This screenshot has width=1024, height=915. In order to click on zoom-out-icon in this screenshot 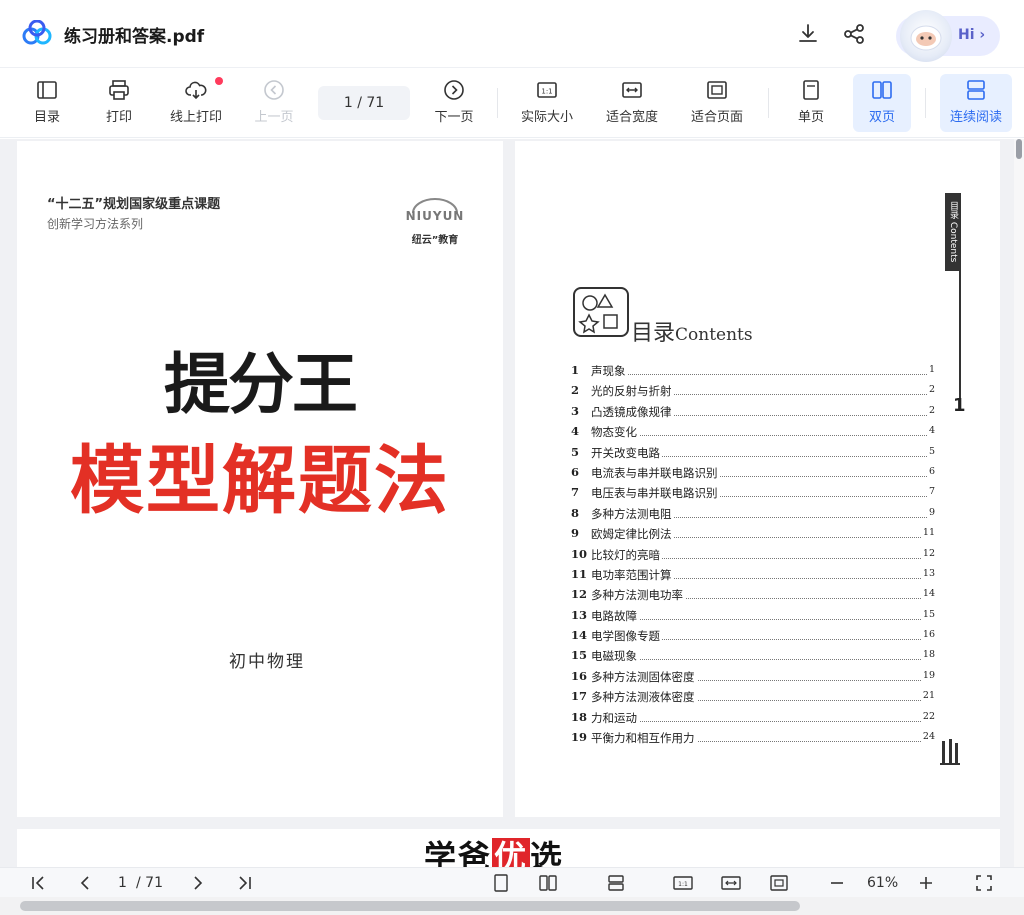, I will do `click(837, 883)`.